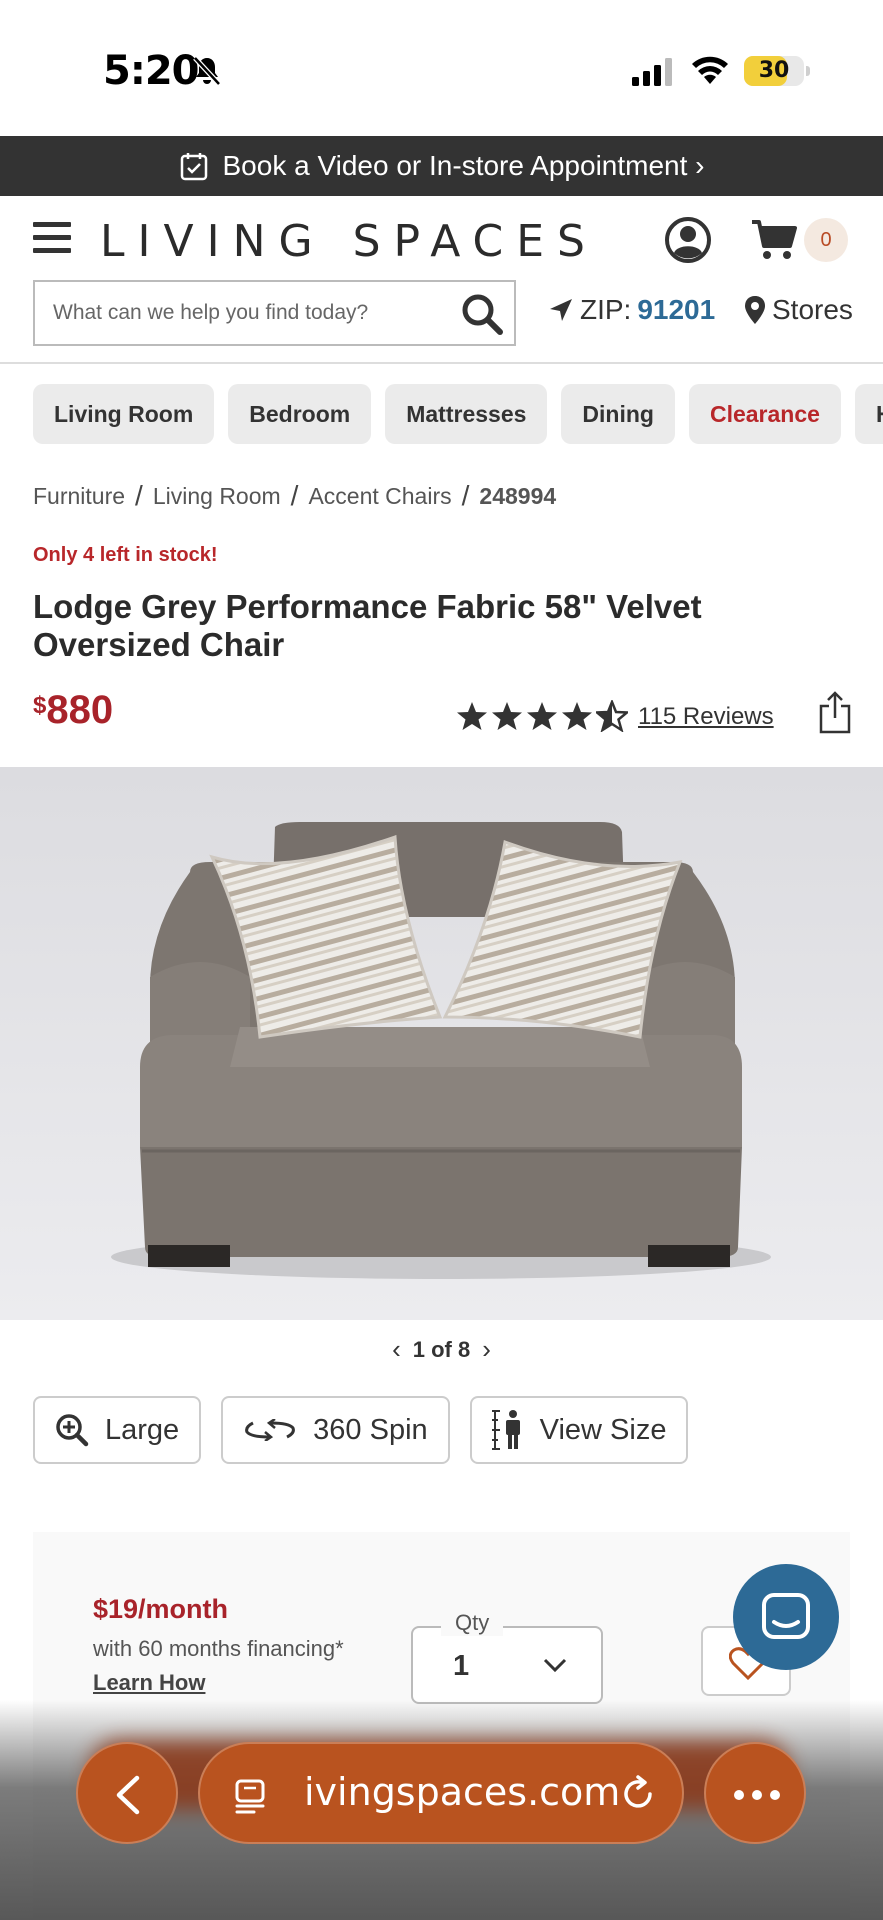 This screenshot has height=1920, width=883. What do you see at coordinates (774, 240) in the screenshot?
I see `cart-icon` at bounding box center [774, 240].